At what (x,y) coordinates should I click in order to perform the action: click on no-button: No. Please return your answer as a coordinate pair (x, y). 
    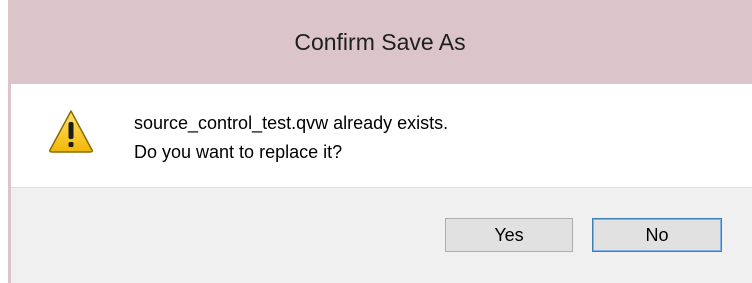
    Looking at the image, I should click on (657, 235).